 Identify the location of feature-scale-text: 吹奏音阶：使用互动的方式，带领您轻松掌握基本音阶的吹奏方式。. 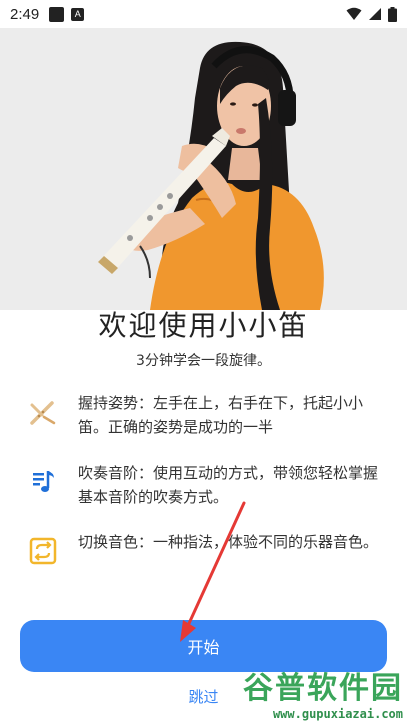
(228, 485).